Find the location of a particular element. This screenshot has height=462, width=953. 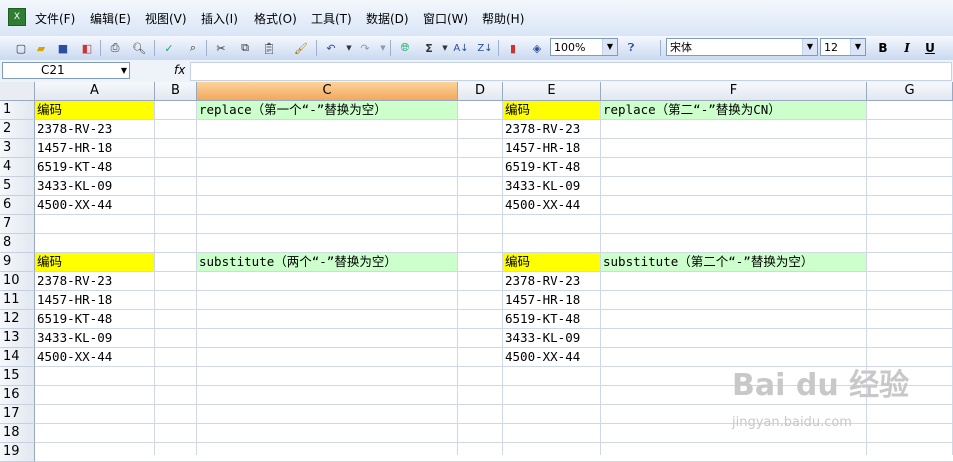

row-header-13: 13 is located at coordinates (17, 338).